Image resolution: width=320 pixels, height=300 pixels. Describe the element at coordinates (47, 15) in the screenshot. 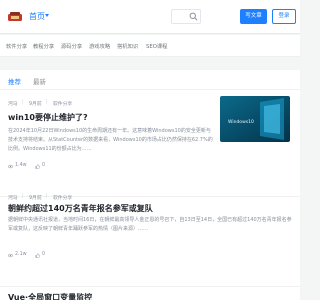

I see `chevron-down-icon` at that location.